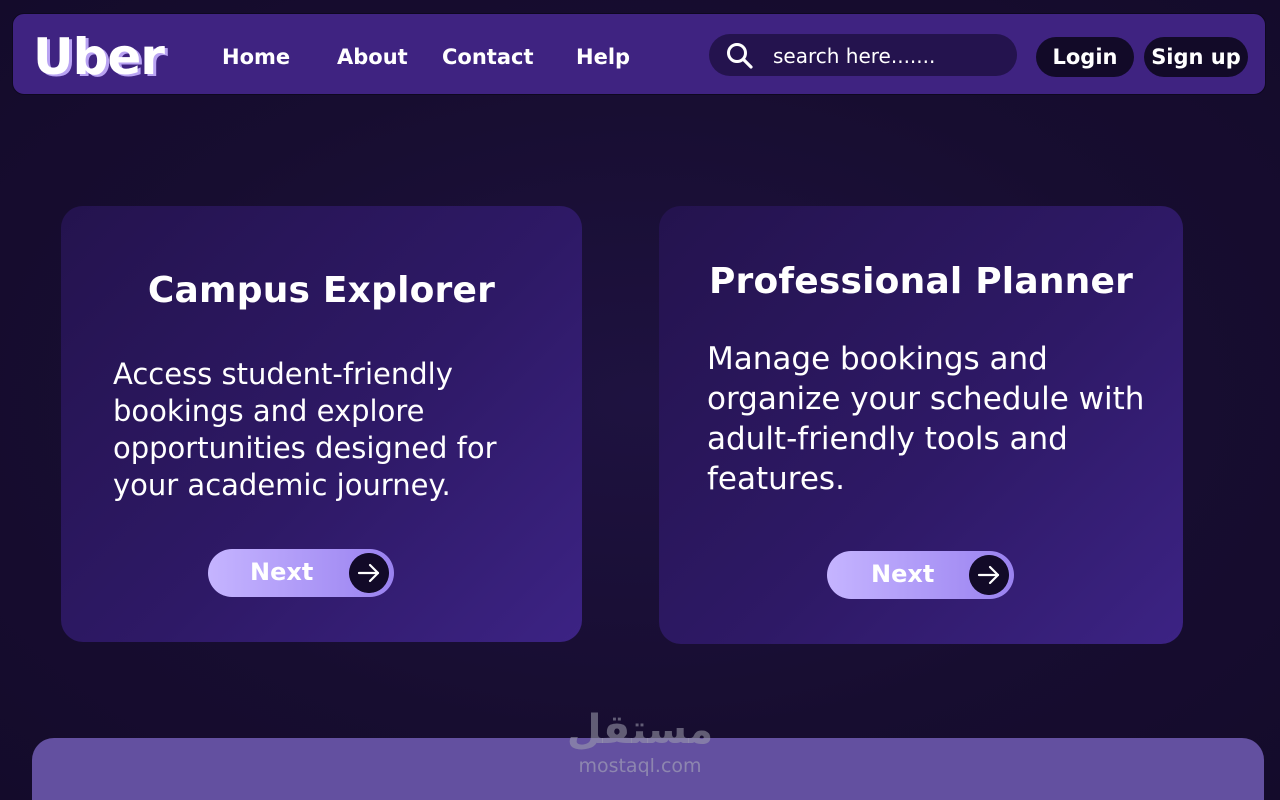  Describe the element at coordinates (1196, 57) in the screenshot. I see `signup-button: Sign up` at that location.